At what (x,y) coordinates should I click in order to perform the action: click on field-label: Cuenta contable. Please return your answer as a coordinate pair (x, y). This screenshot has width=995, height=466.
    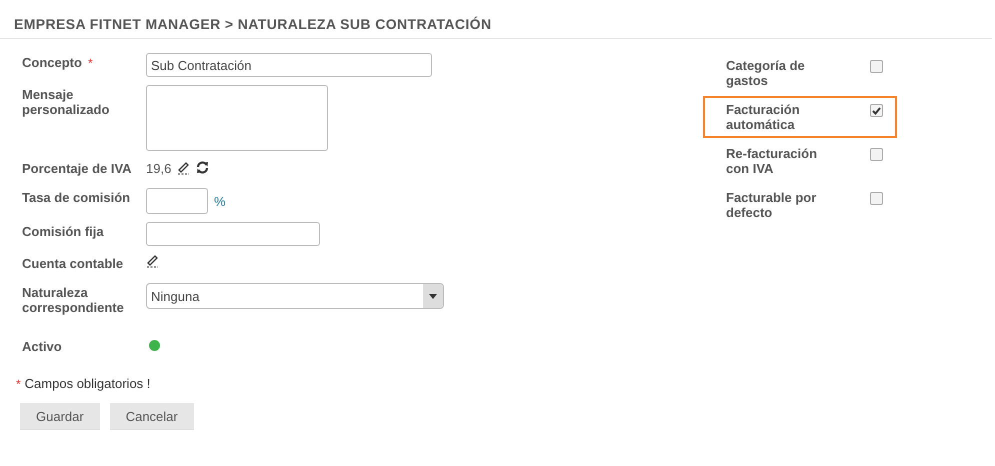
    Looking at the image, I should click on (73, 263).